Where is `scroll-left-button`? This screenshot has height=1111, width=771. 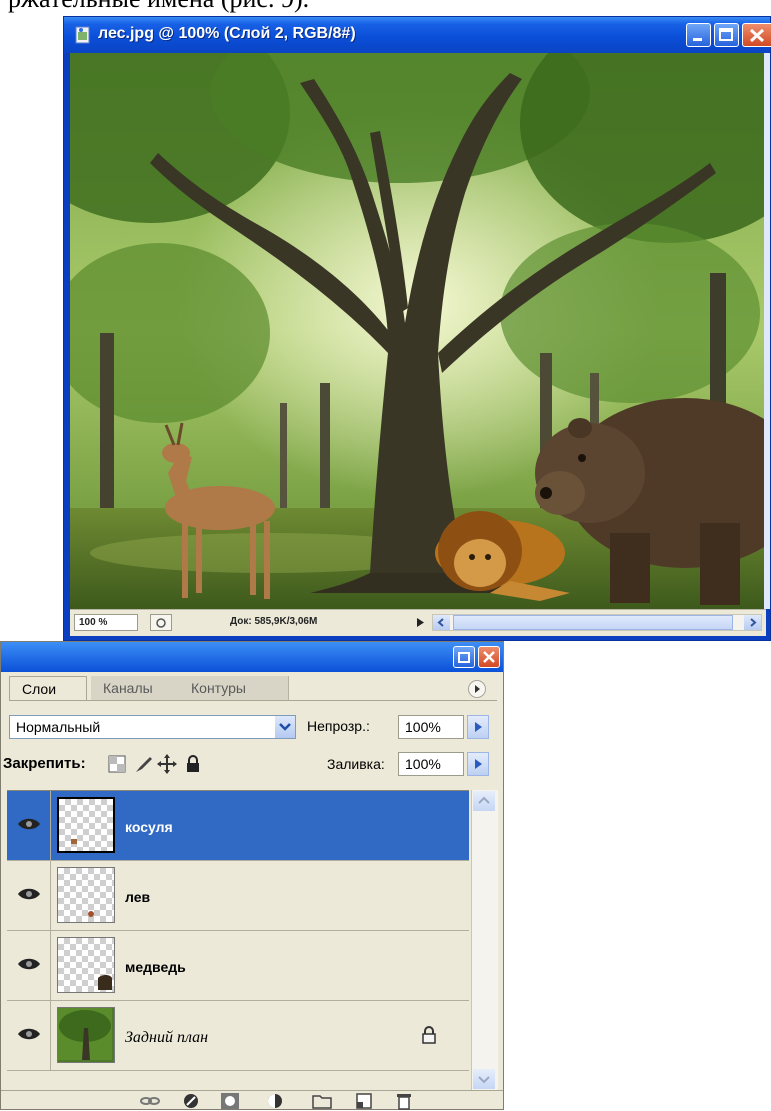 scroll-left-button is located at coordinates (441, 622).